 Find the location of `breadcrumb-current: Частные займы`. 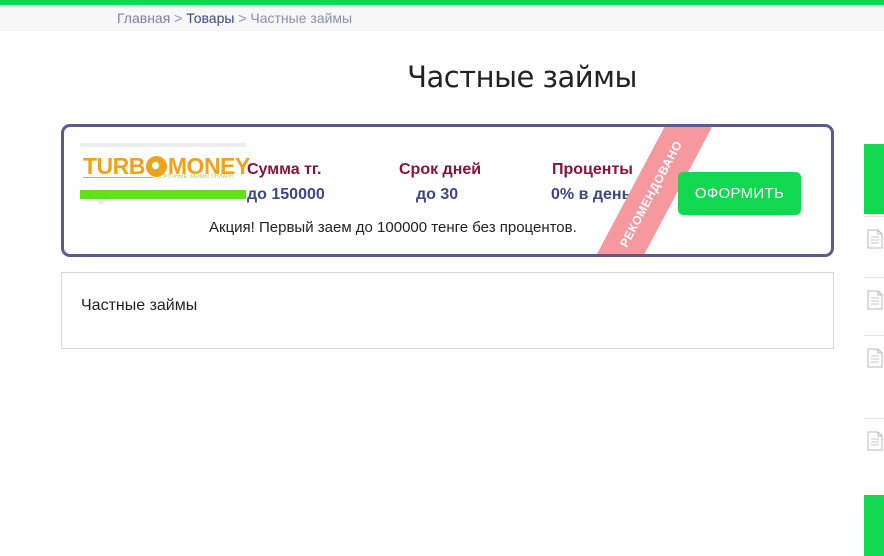

breadcrumb-current: Частные займы is located at coordinates (301, 18).